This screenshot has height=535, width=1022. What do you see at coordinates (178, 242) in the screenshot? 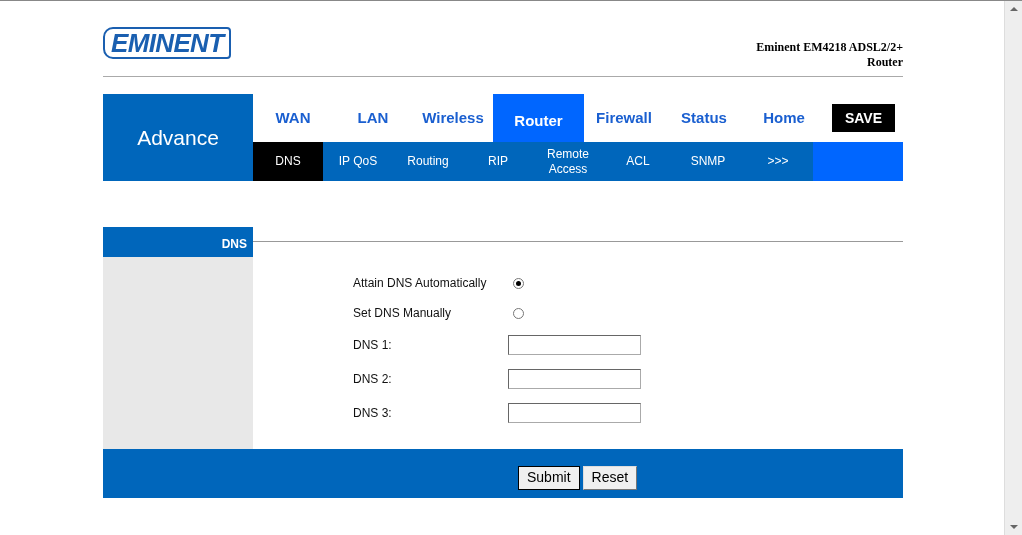
I see `sidebar-title: DNS` at bounding box center [178, 242].